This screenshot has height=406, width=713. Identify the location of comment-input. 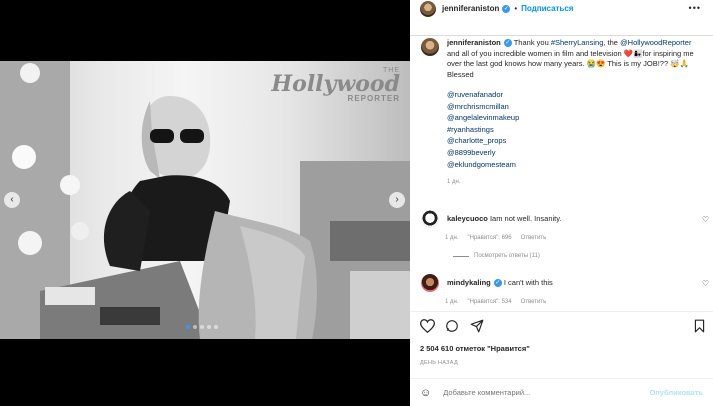
(546, 392).